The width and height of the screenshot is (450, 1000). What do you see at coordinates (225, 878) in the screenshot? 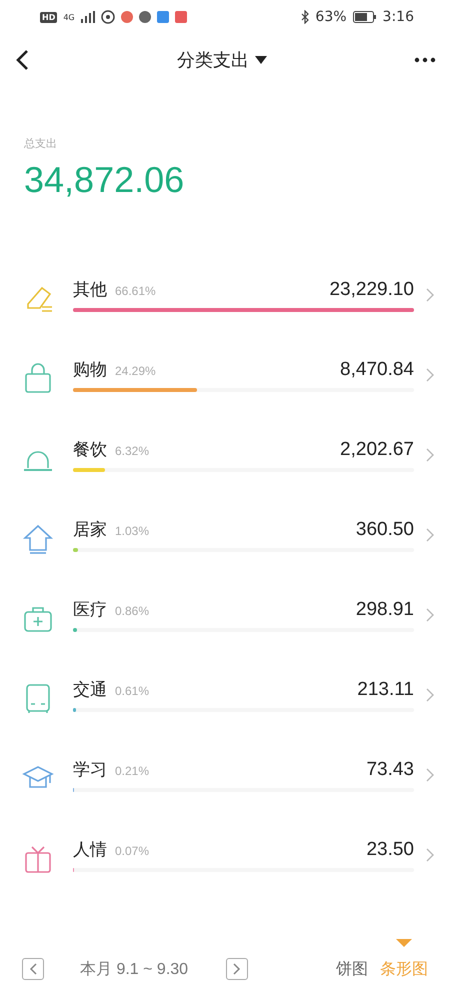
I see `category-row: 人情 0.07% 23.50` at bounding box center [225, 878].